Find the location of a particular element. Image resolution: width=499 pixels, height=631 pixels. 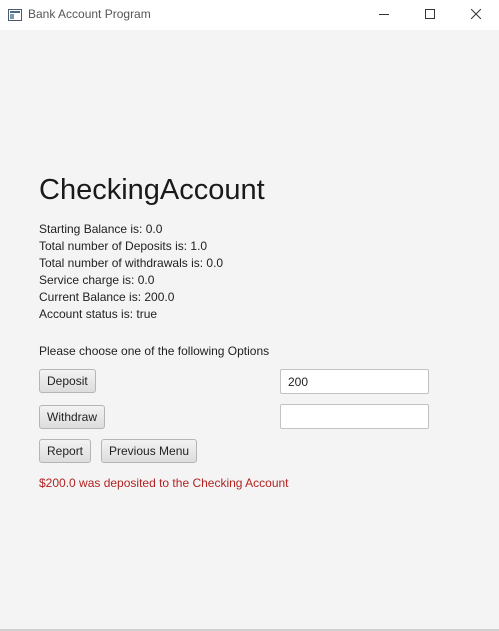

java-app-icon is located at coordinates (15, 14).